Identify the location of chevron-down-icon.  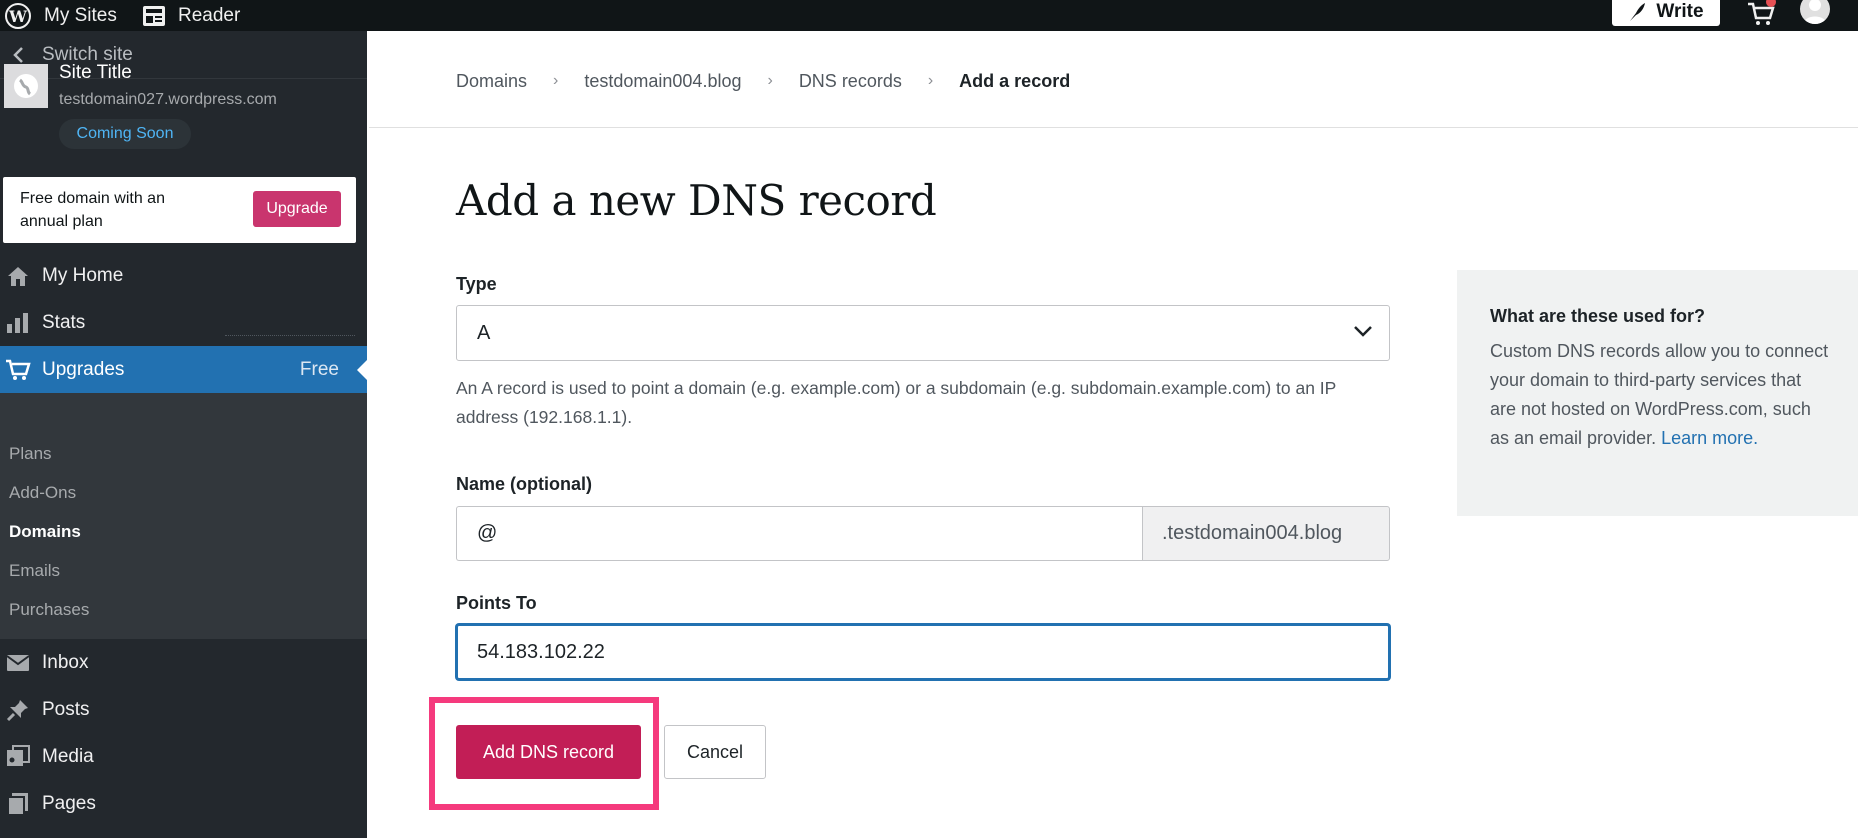
(1363, 331).